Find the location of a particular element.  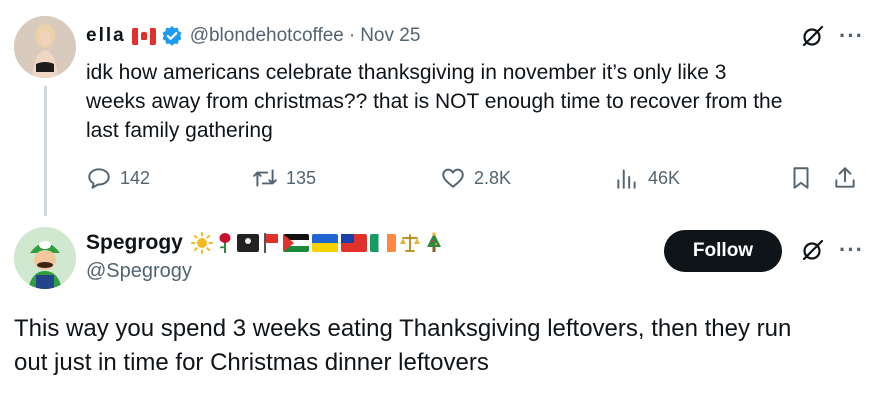

retweet-button: 135 is located at coordinates (284, 178).